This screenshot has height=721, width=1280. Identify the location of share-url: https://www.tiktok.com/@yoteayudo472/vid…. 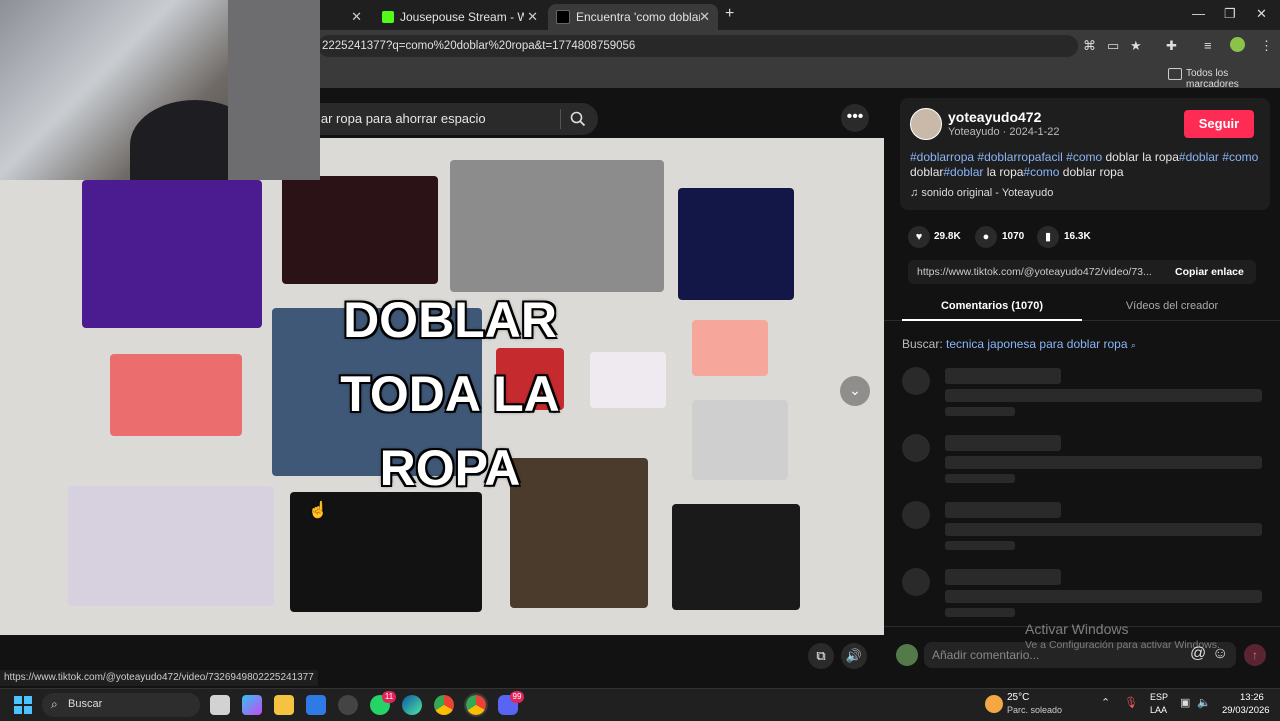
(1034, 272).